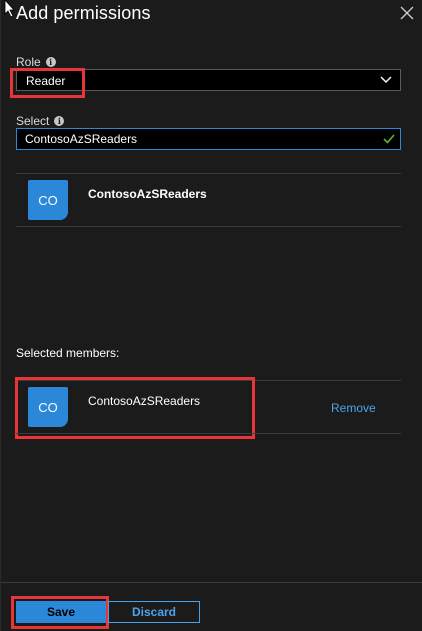 The height and width of the screenshot is (631, 422). I want to click on select-search-input, so click(196, 139).